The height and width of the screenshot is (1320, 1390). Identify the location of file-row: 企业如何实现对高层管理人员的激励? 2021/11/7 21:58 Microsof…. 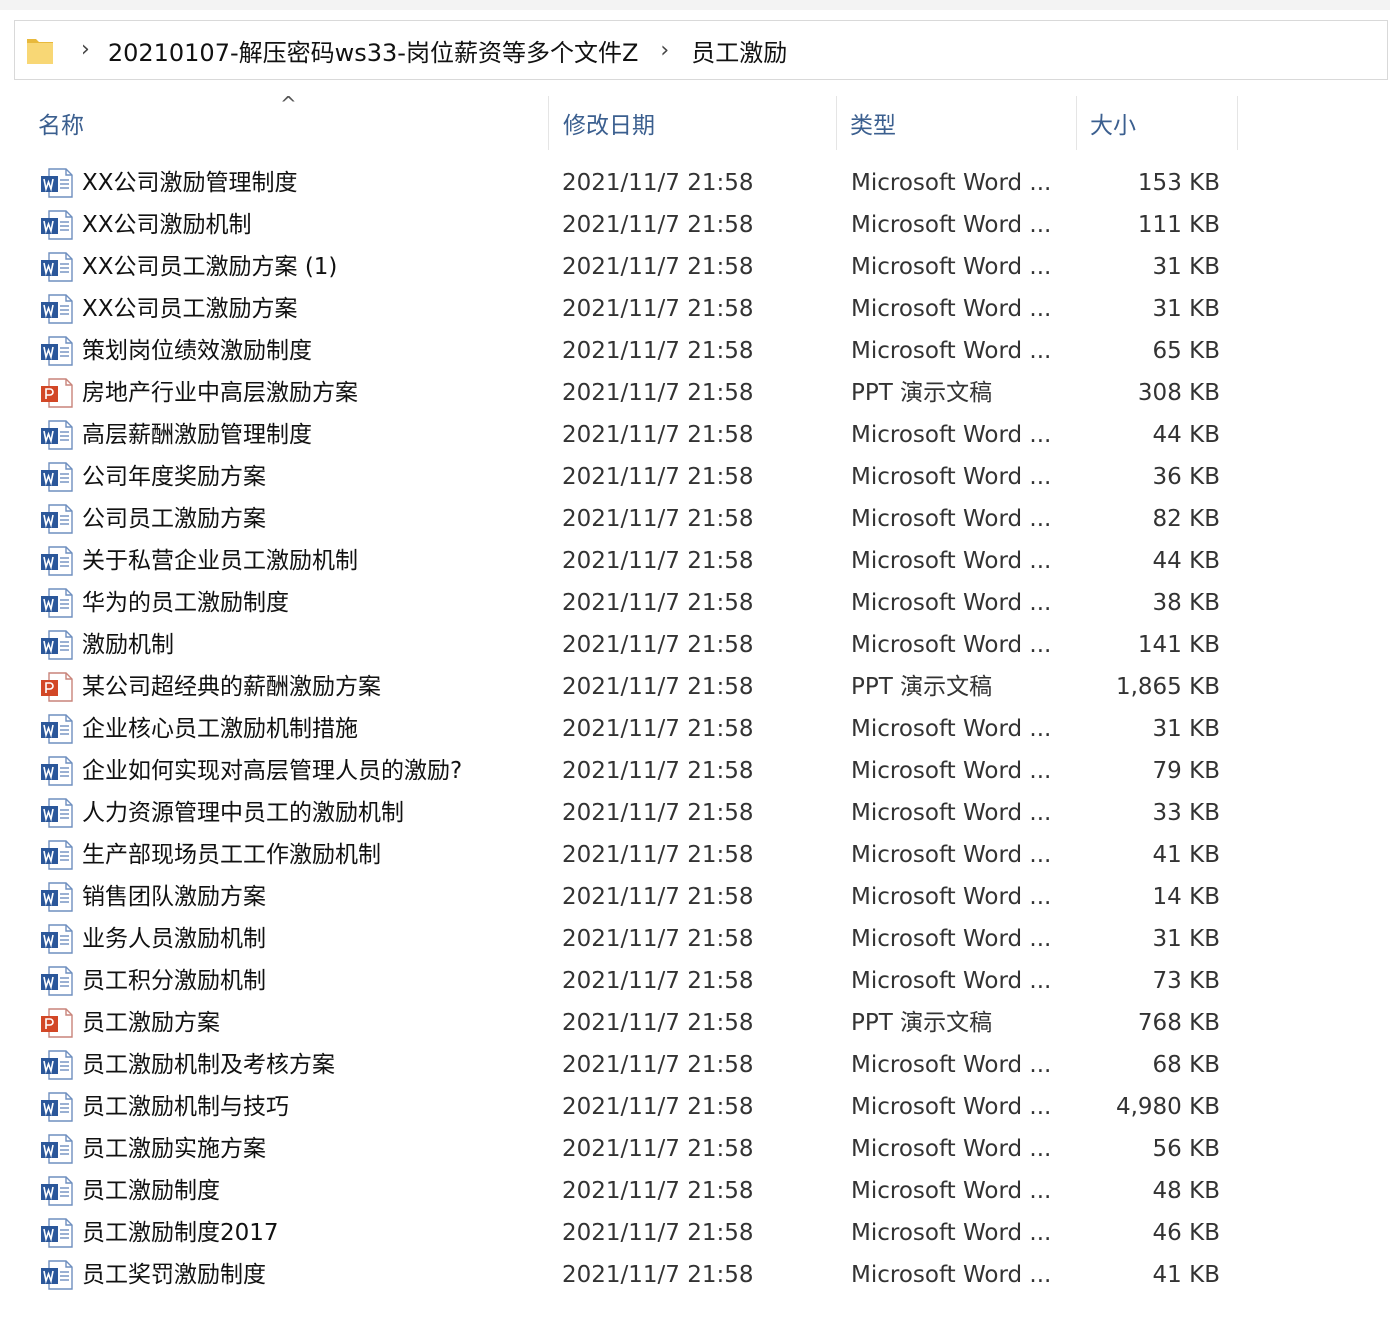
(620, 771).